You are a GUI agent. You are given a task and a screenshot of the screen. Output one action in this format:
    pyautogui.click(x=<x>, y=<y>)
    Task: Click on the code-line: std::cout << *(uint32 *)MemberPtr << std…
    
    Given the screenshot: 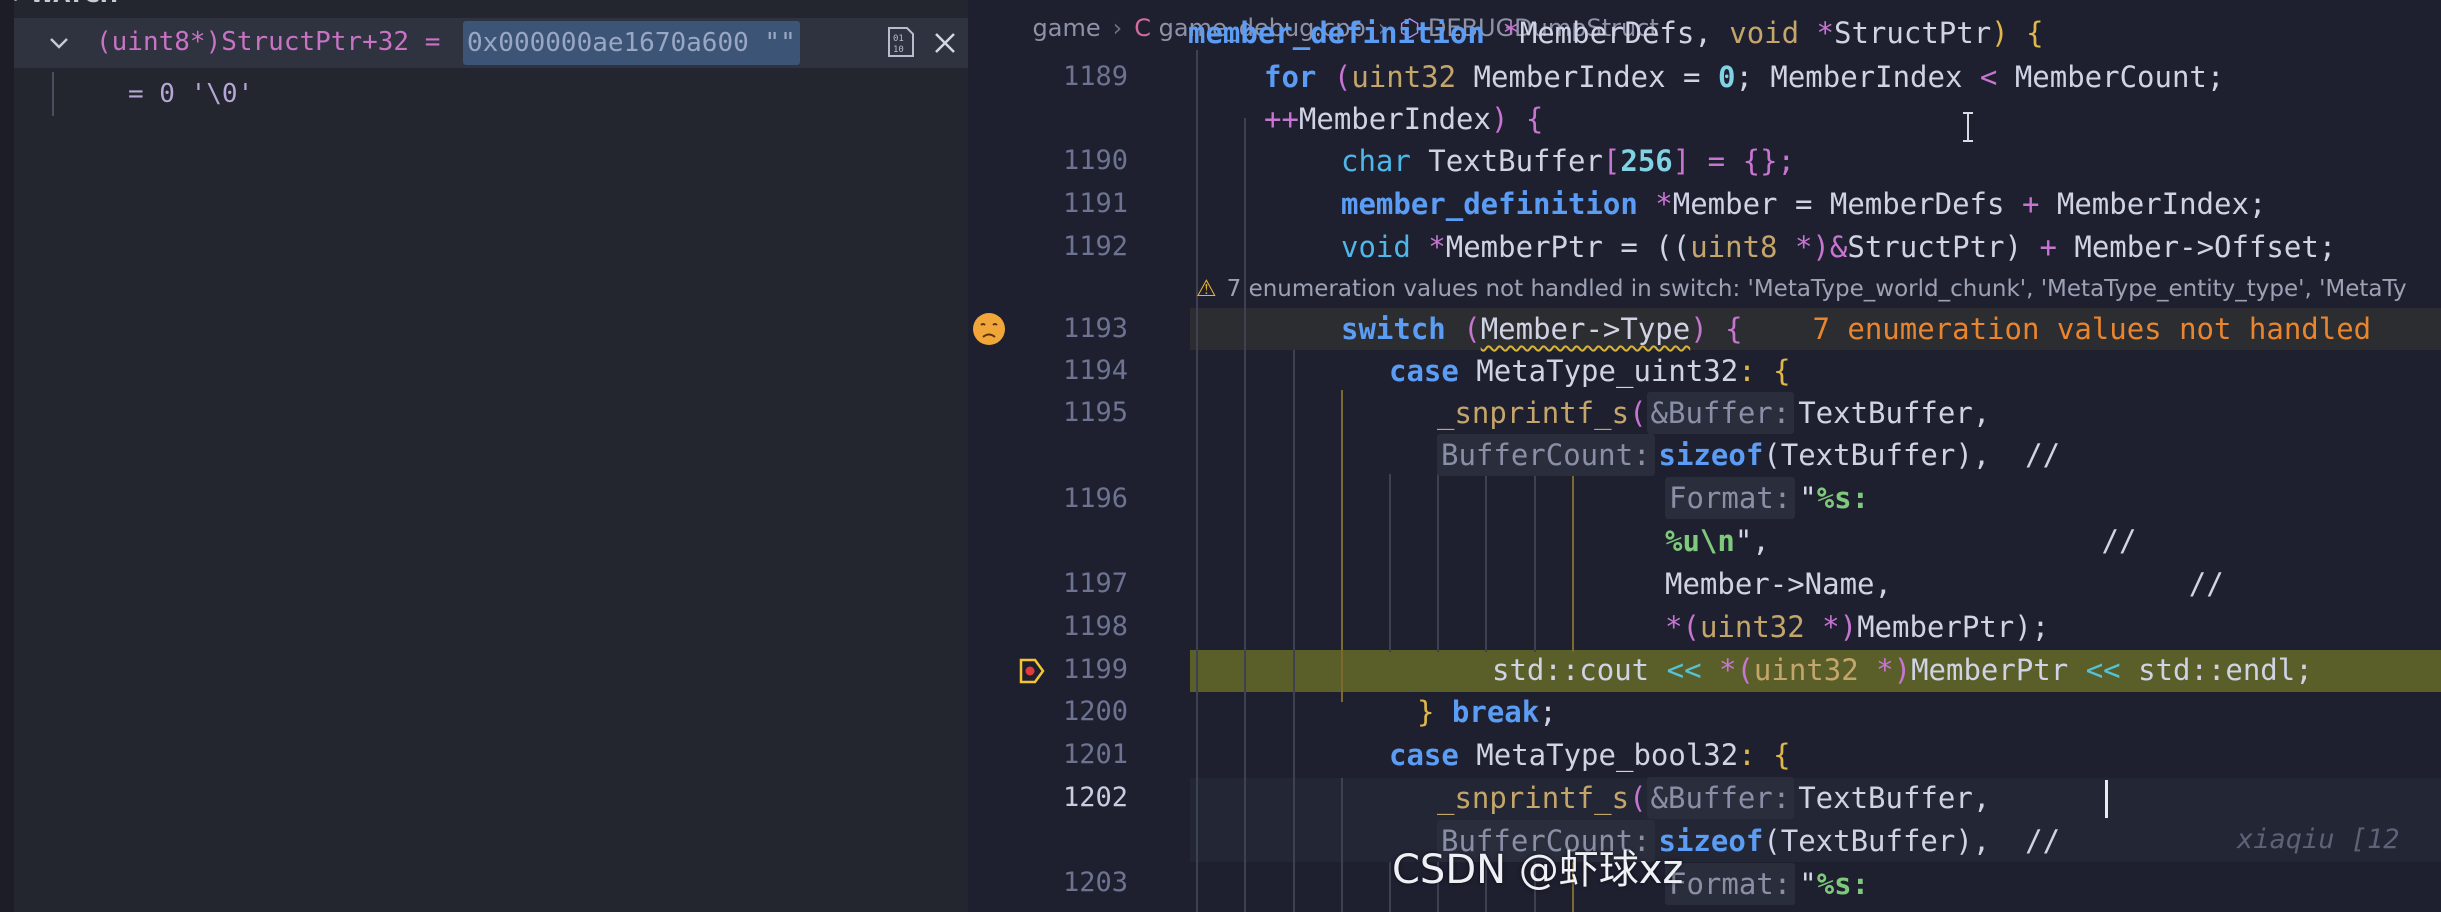 What is the action you would take?
    pyautogui.click(x=1902, y=670)
    